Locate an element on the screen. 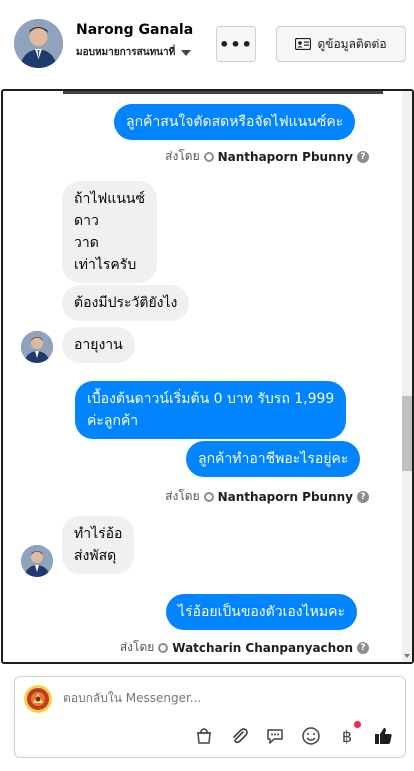  message-text: ลูกค้าสนใจตัดสดหรือจัดไฟแนนซ์คะ is located at coordinates (235, 122).